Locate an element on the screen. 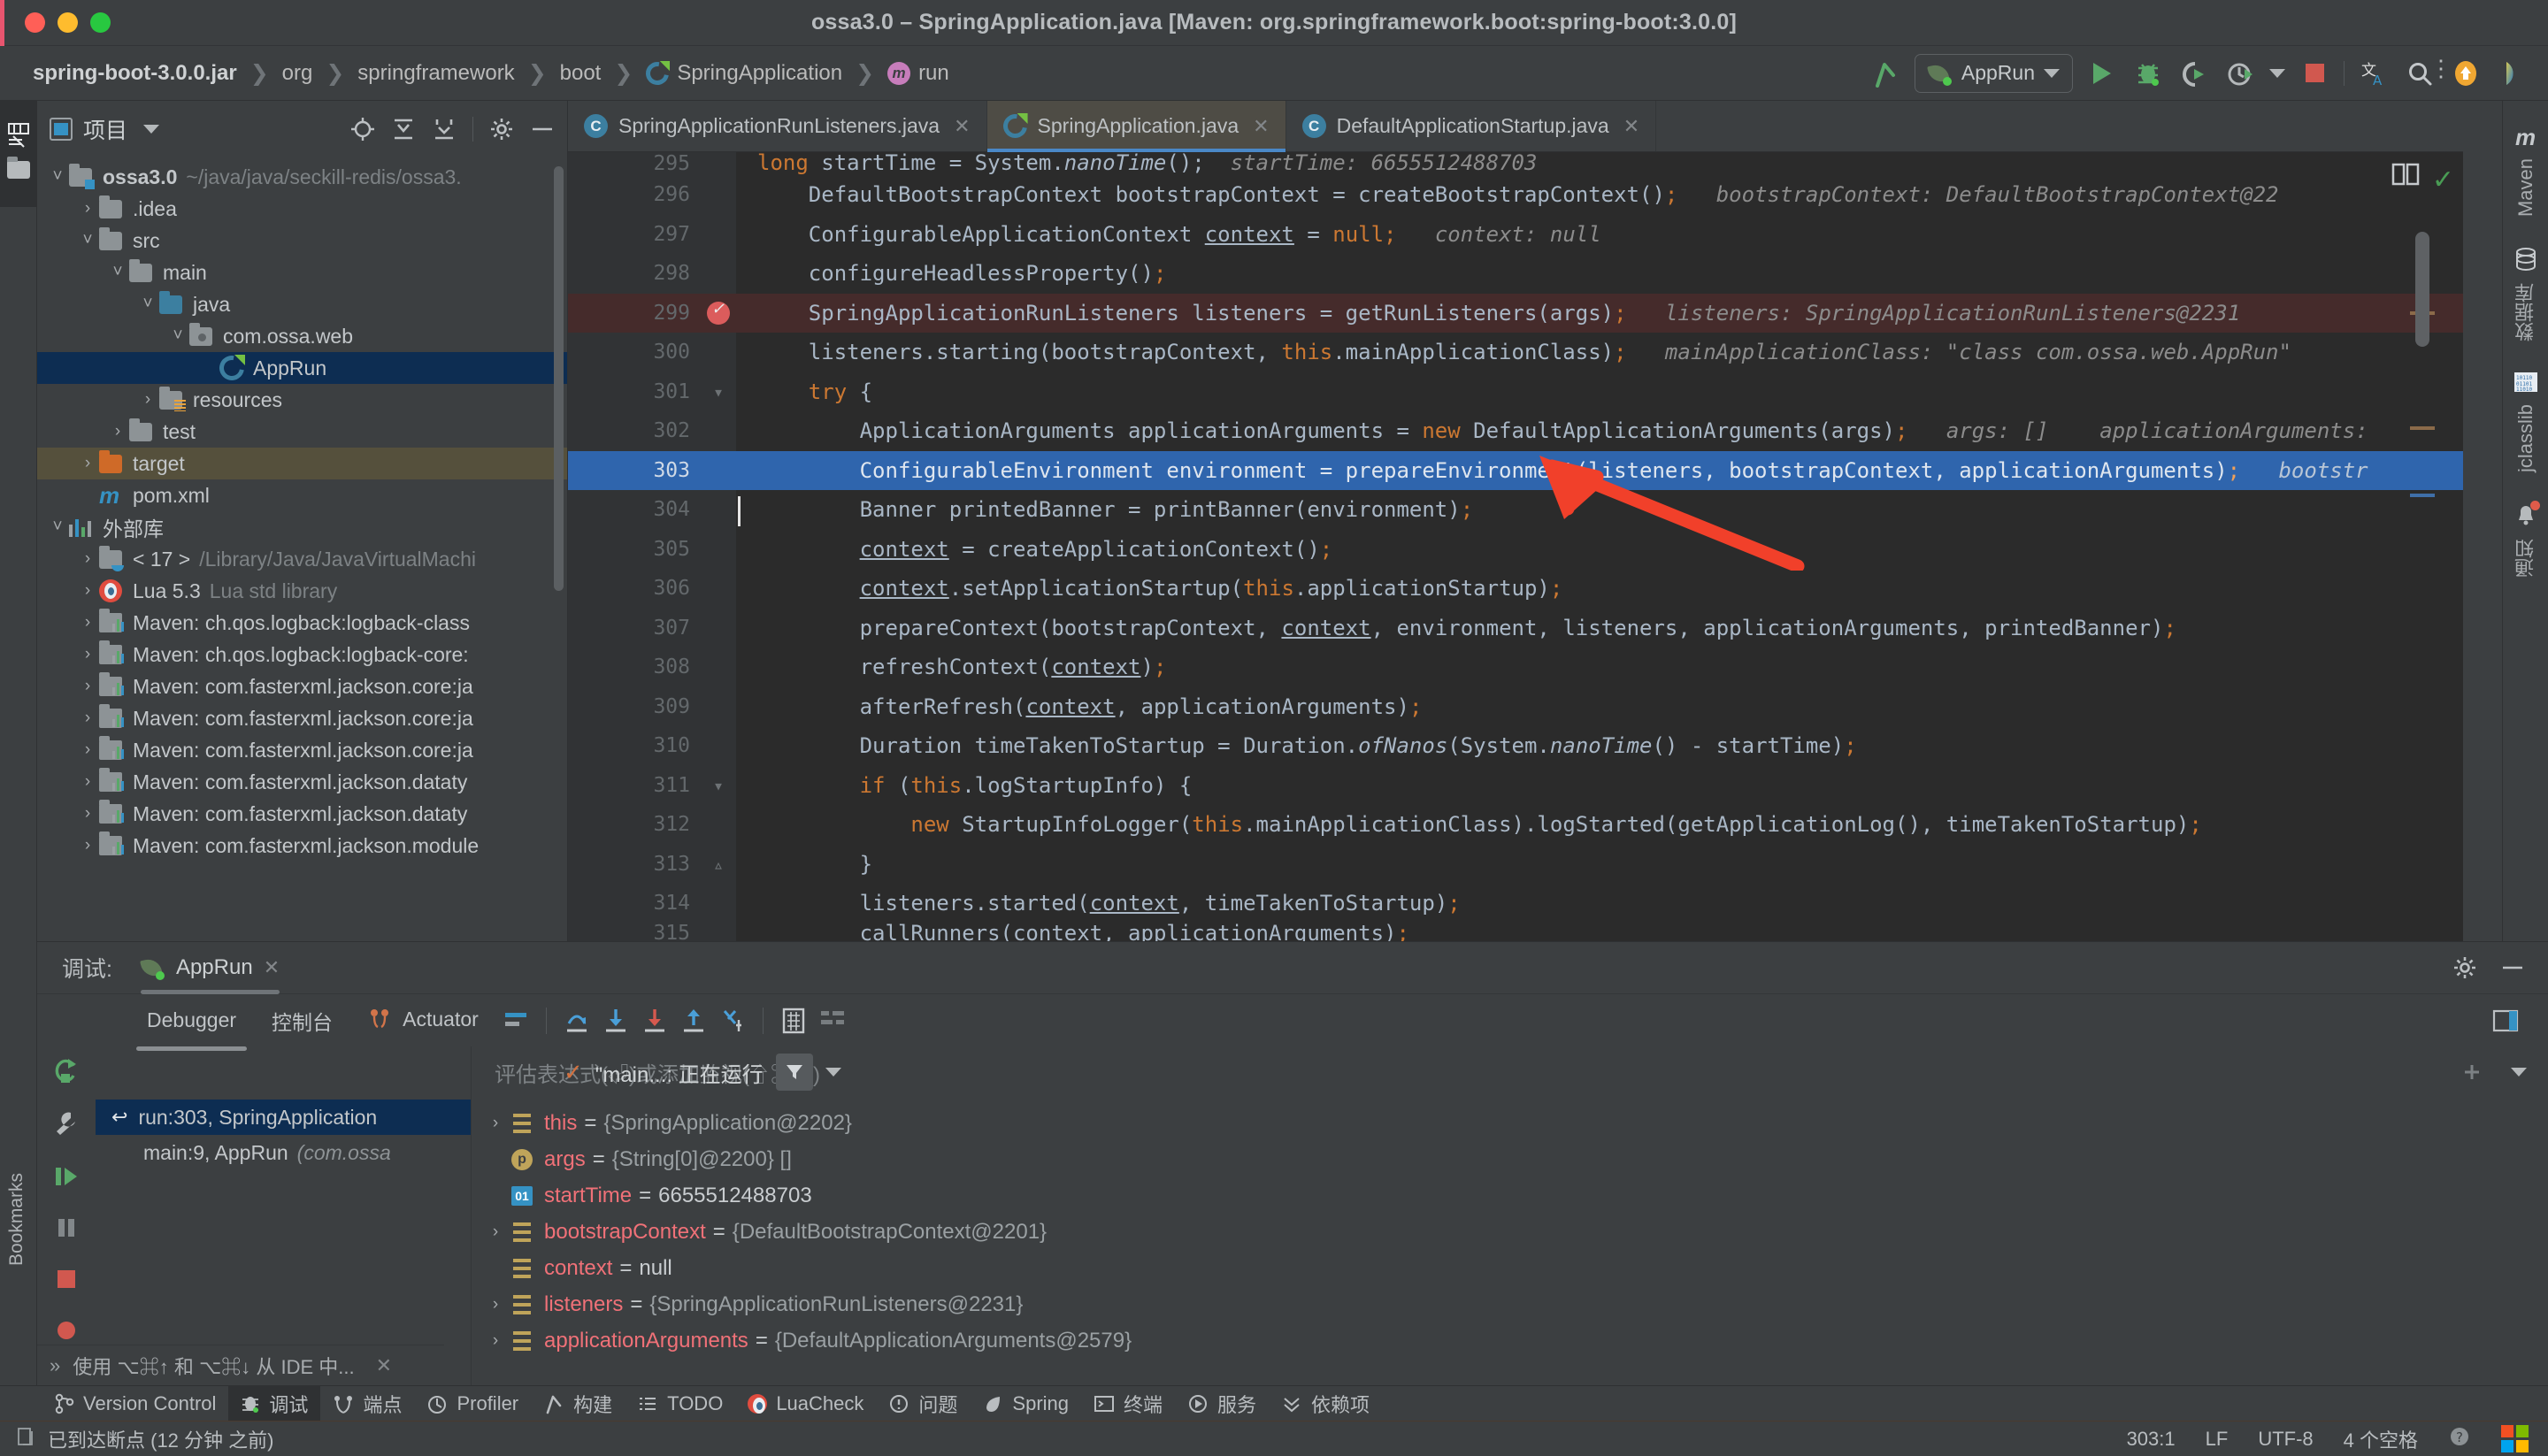 Image resolution: width=2548 pixels, height=1456 pixels. bottom-bar-services: 服务 is located at coordinates (1222, 1404).